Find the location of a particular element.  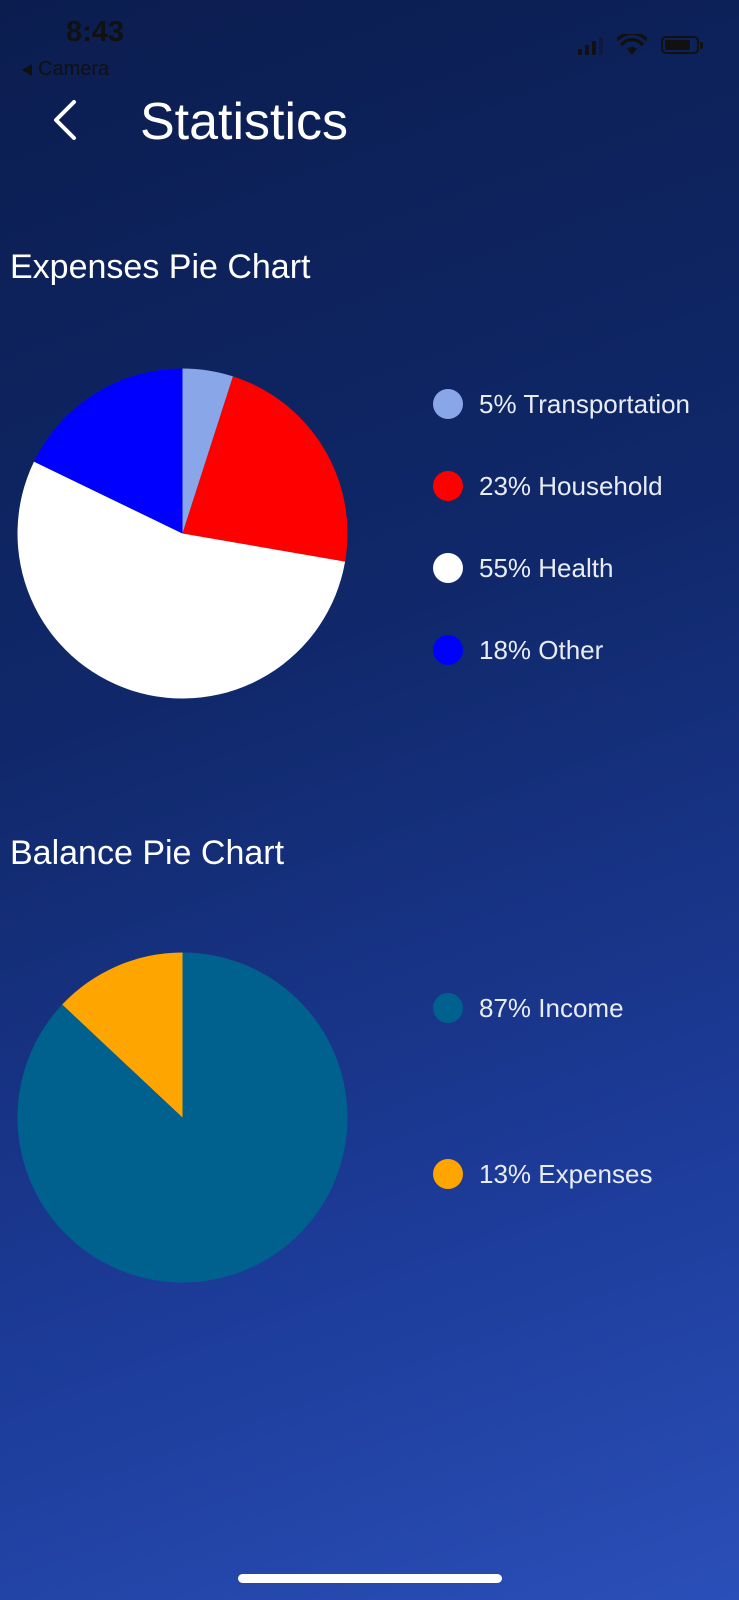

balance-chart-title: Balance Pie Chart is located at coordinates (147, 853).